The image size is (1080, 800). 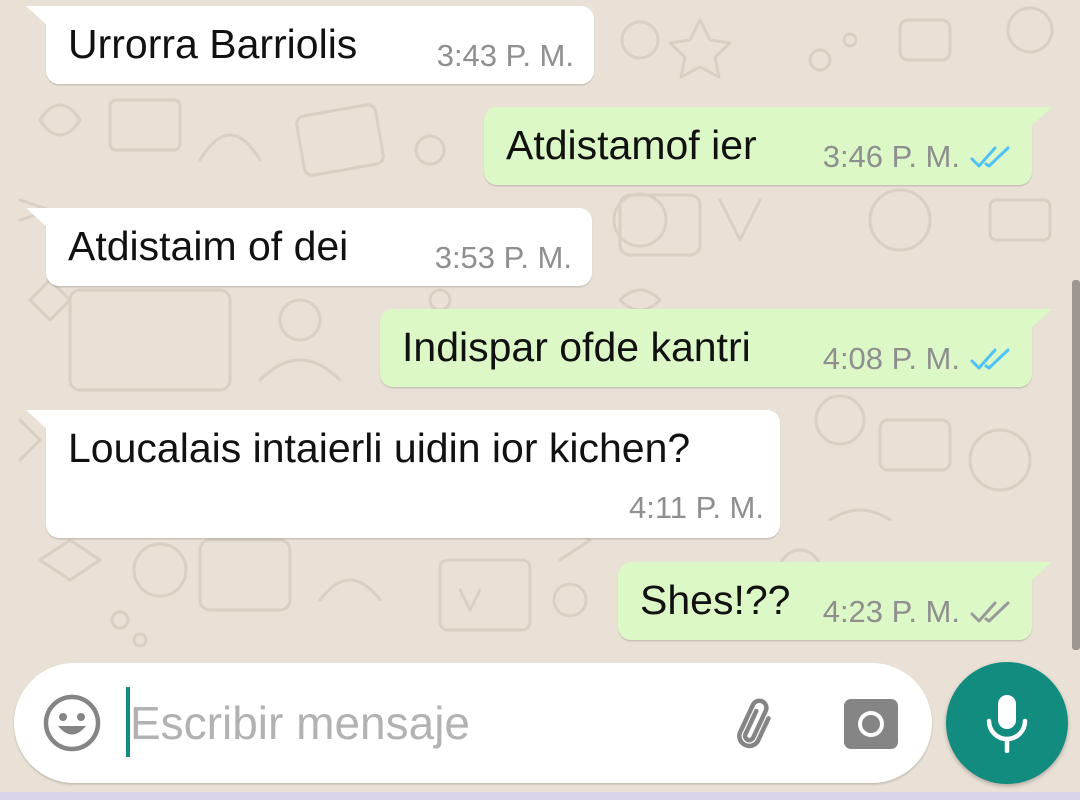 I want to click on message-time: 4:08 P. M., so click(x=891, y=358).